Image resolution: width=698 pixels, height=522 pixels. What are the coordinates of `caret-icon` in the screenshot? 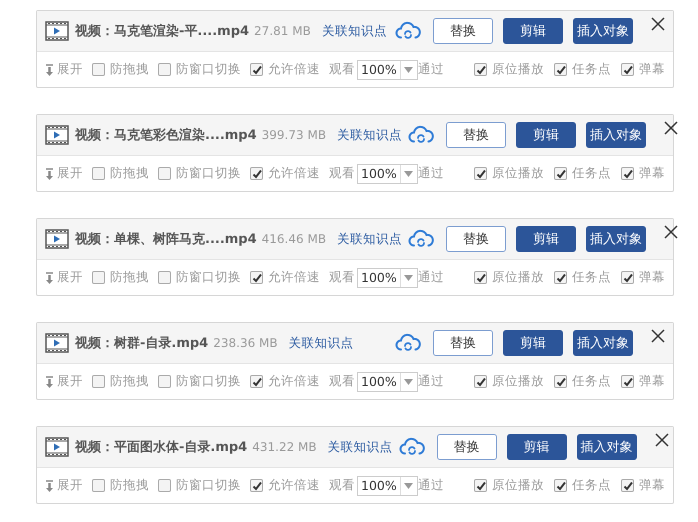 It's located at (409, 277).